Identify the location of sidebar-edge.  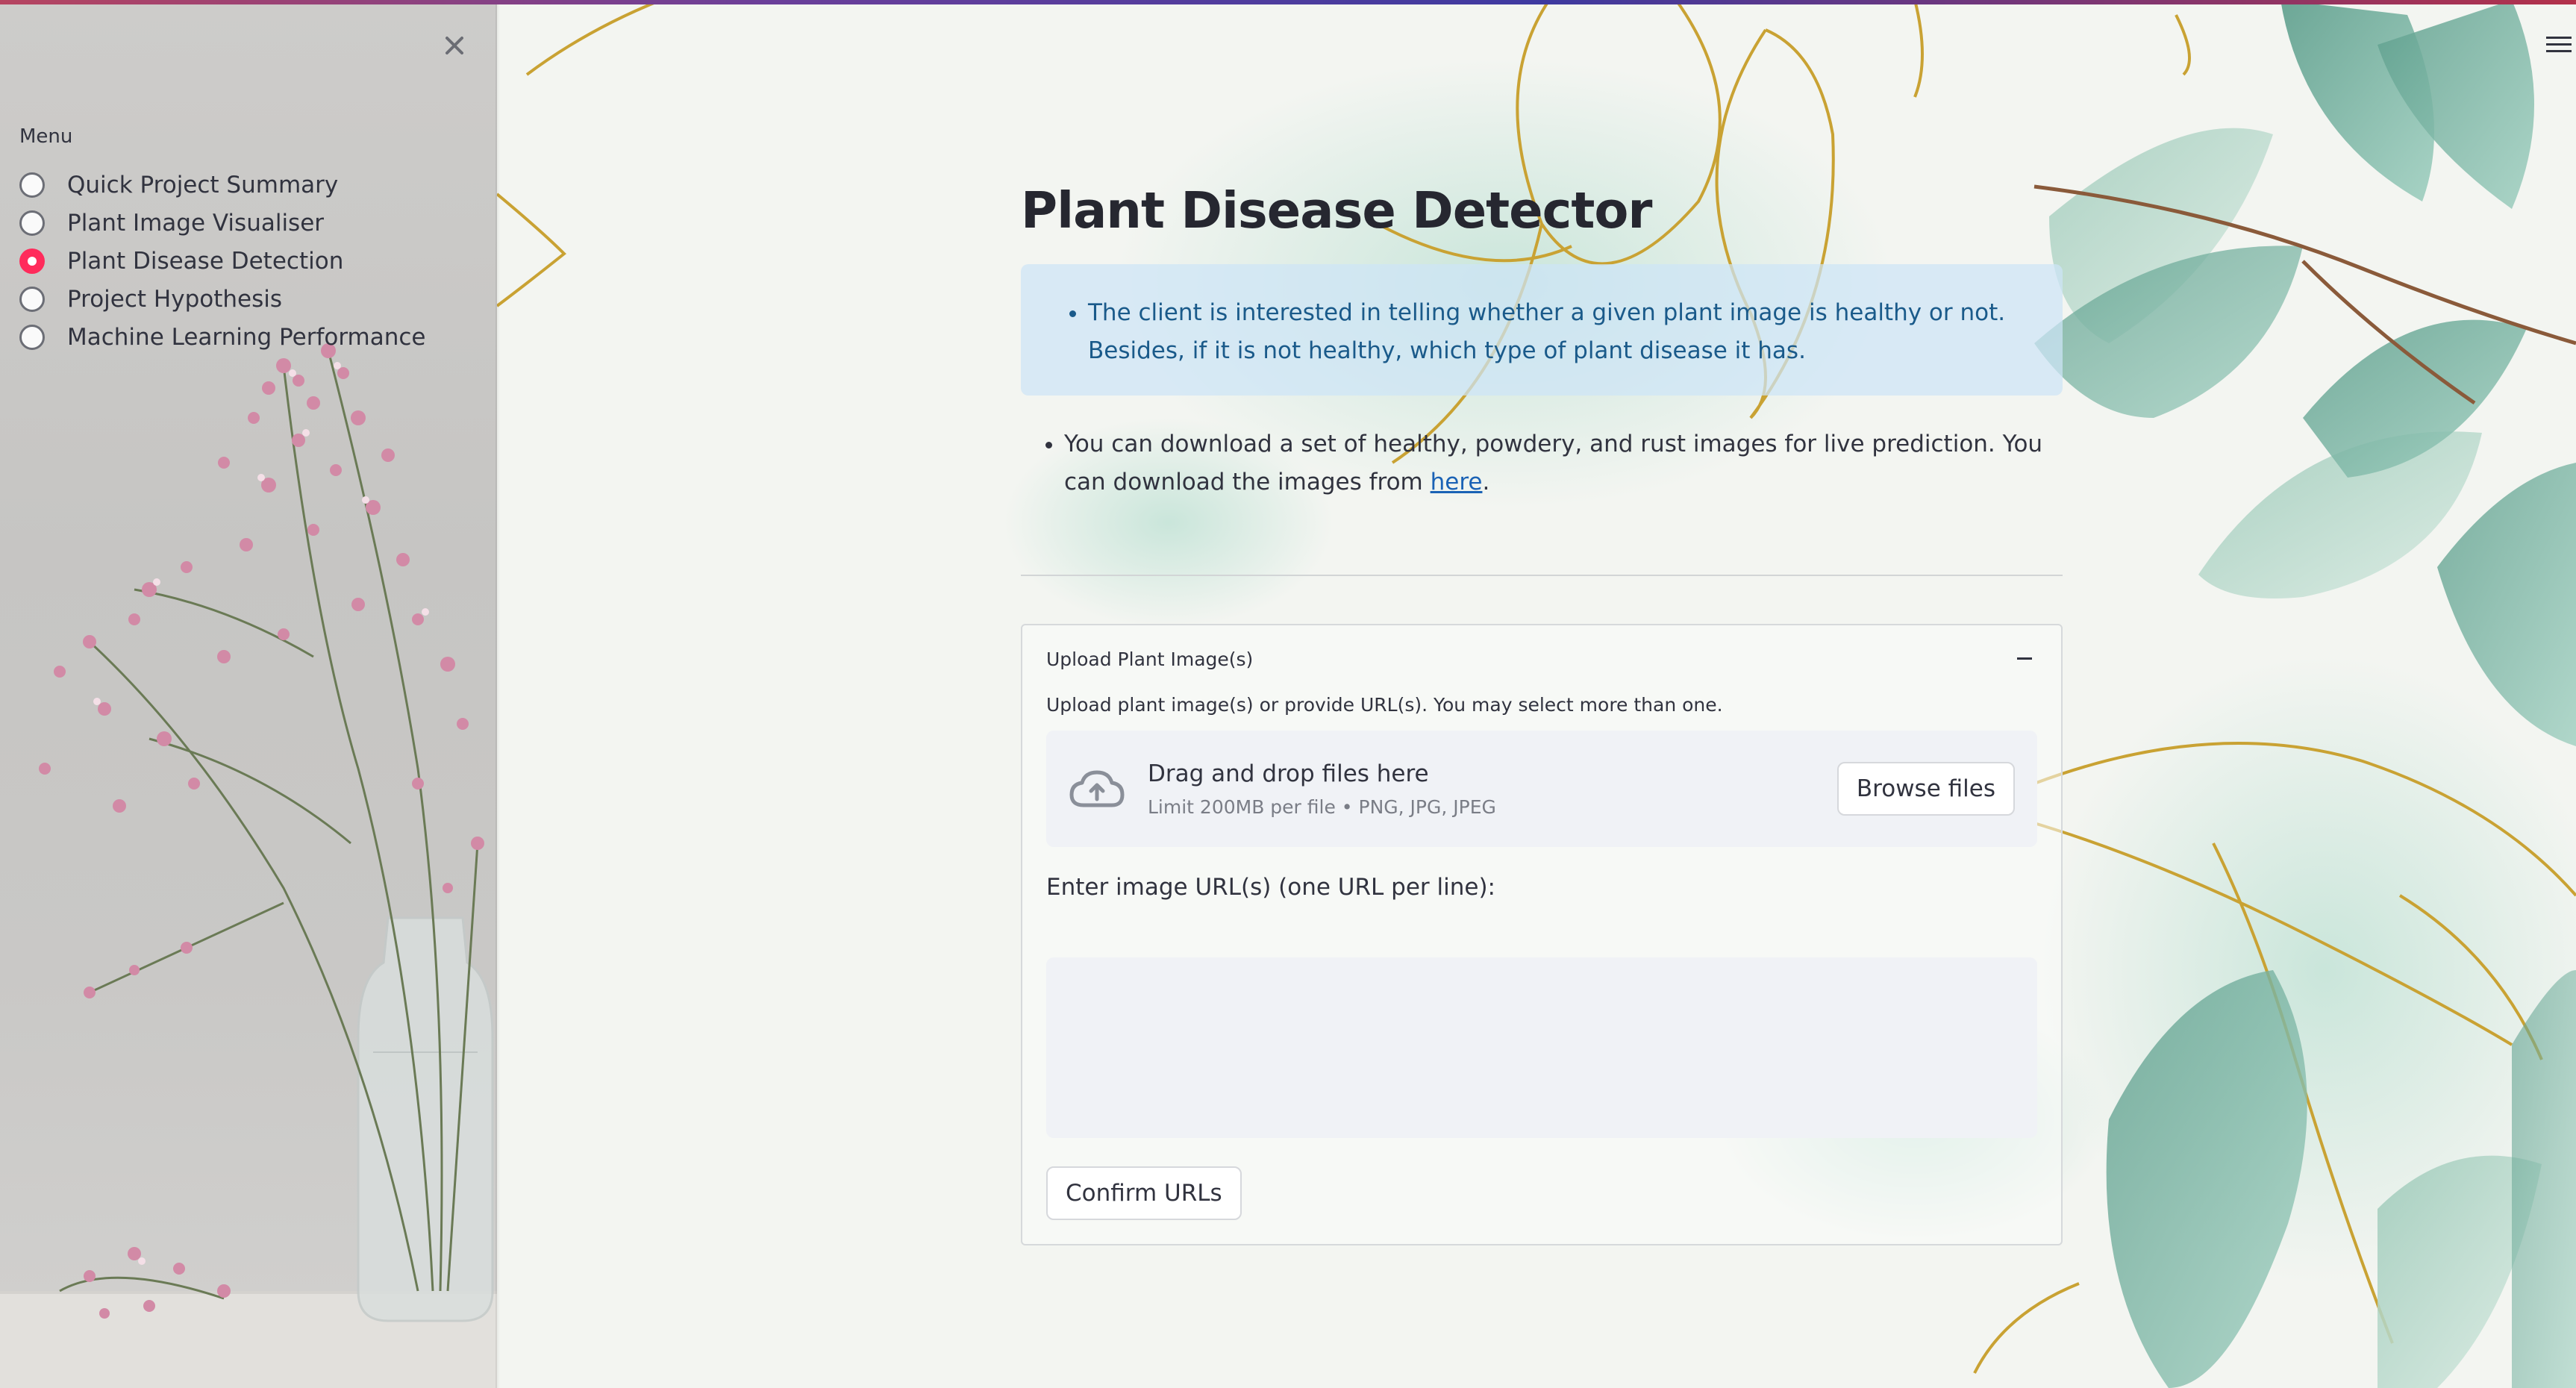
(497, 694).